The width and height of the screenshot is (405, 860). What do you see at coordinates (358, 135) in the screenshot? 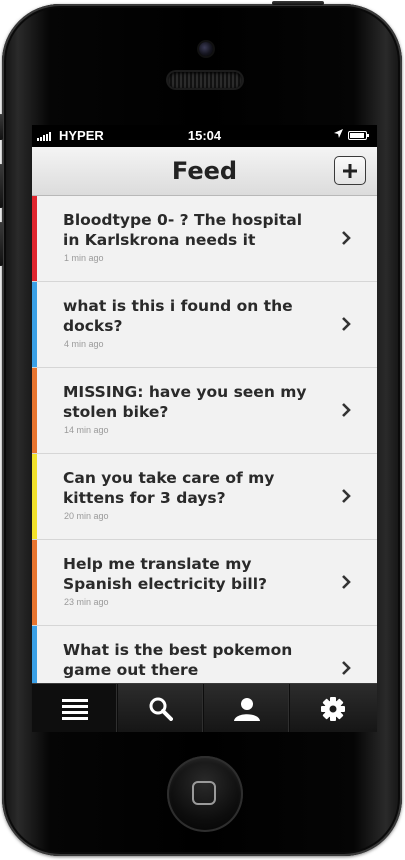
I see `battery-icon` at bounding box center [358, 135].